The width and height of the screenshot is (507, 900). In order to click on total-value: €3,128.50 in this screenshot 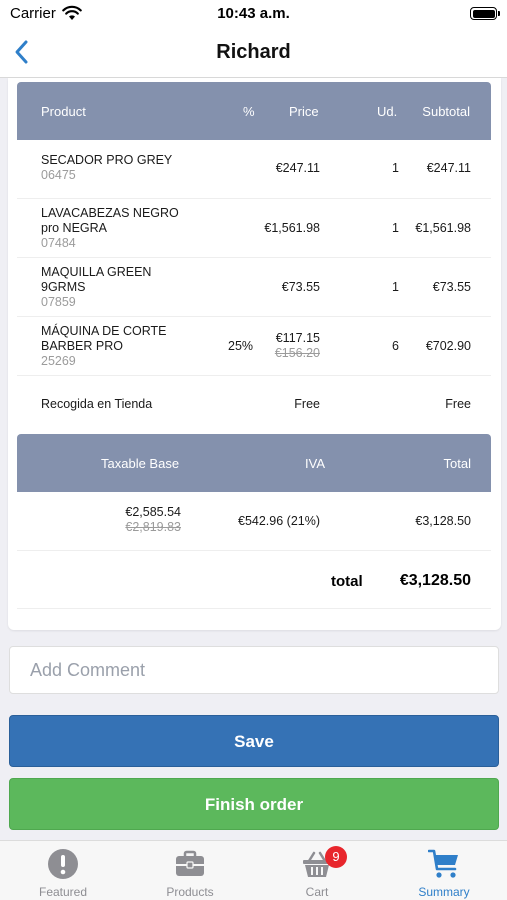, I will do `click(443, 521)`.